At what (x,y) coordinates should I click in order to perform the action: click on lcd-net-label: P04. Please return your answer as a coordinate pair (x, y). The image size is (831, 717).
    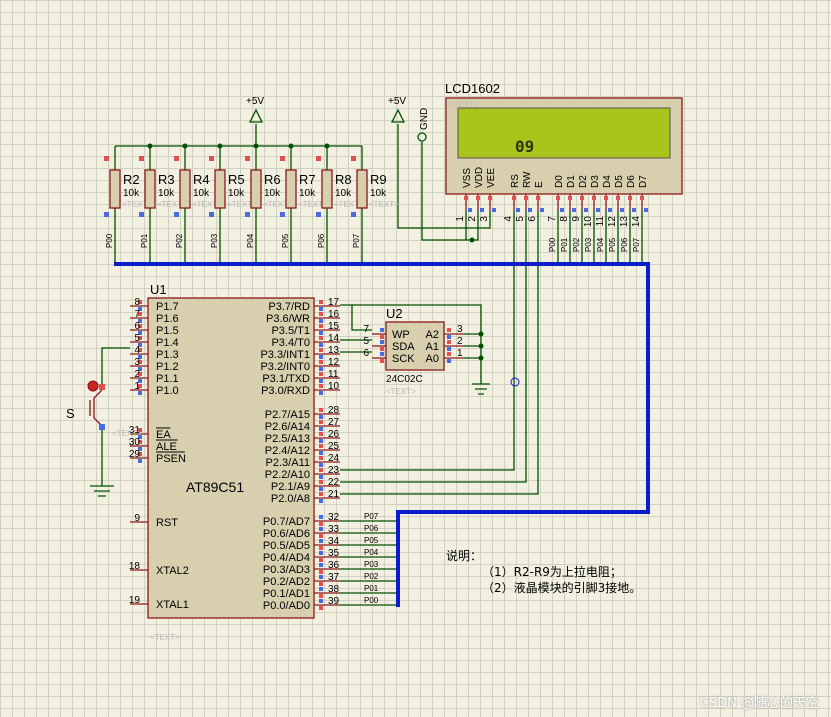
    Looking at the image, I should click on (600, 244).